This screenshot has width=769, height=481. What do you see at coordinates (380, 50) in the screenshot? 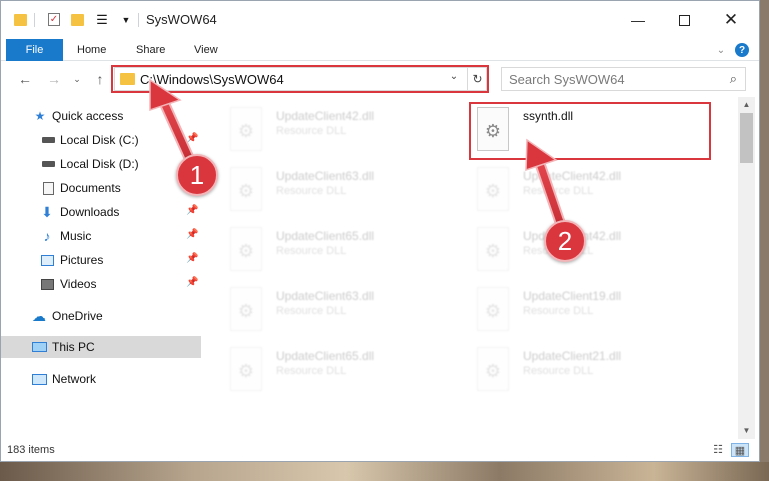
I see `ribbon-tabs: File Home Share View ⌄ ?` at bounding box center [380, 50].